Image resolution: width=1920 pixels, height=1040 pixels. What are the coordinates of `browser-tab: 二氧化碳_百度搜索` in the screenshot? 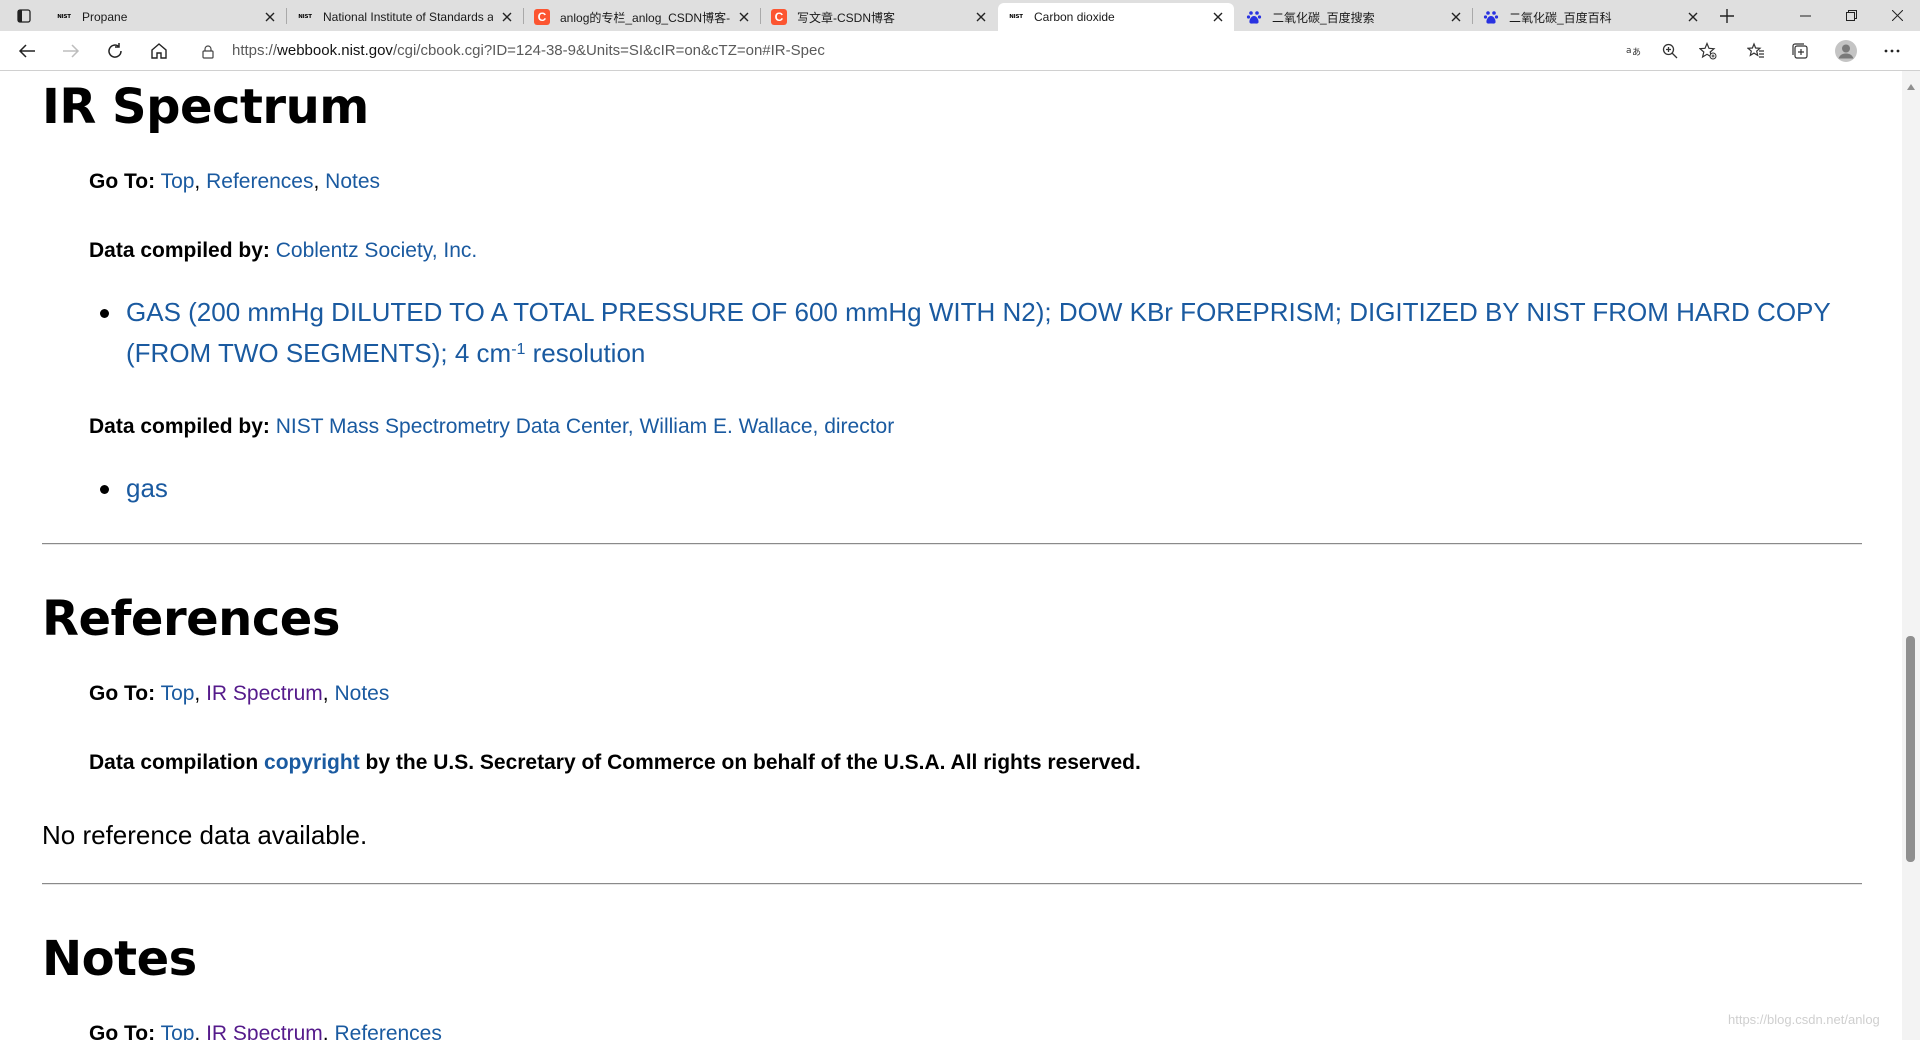 It's located at (1354, 17).